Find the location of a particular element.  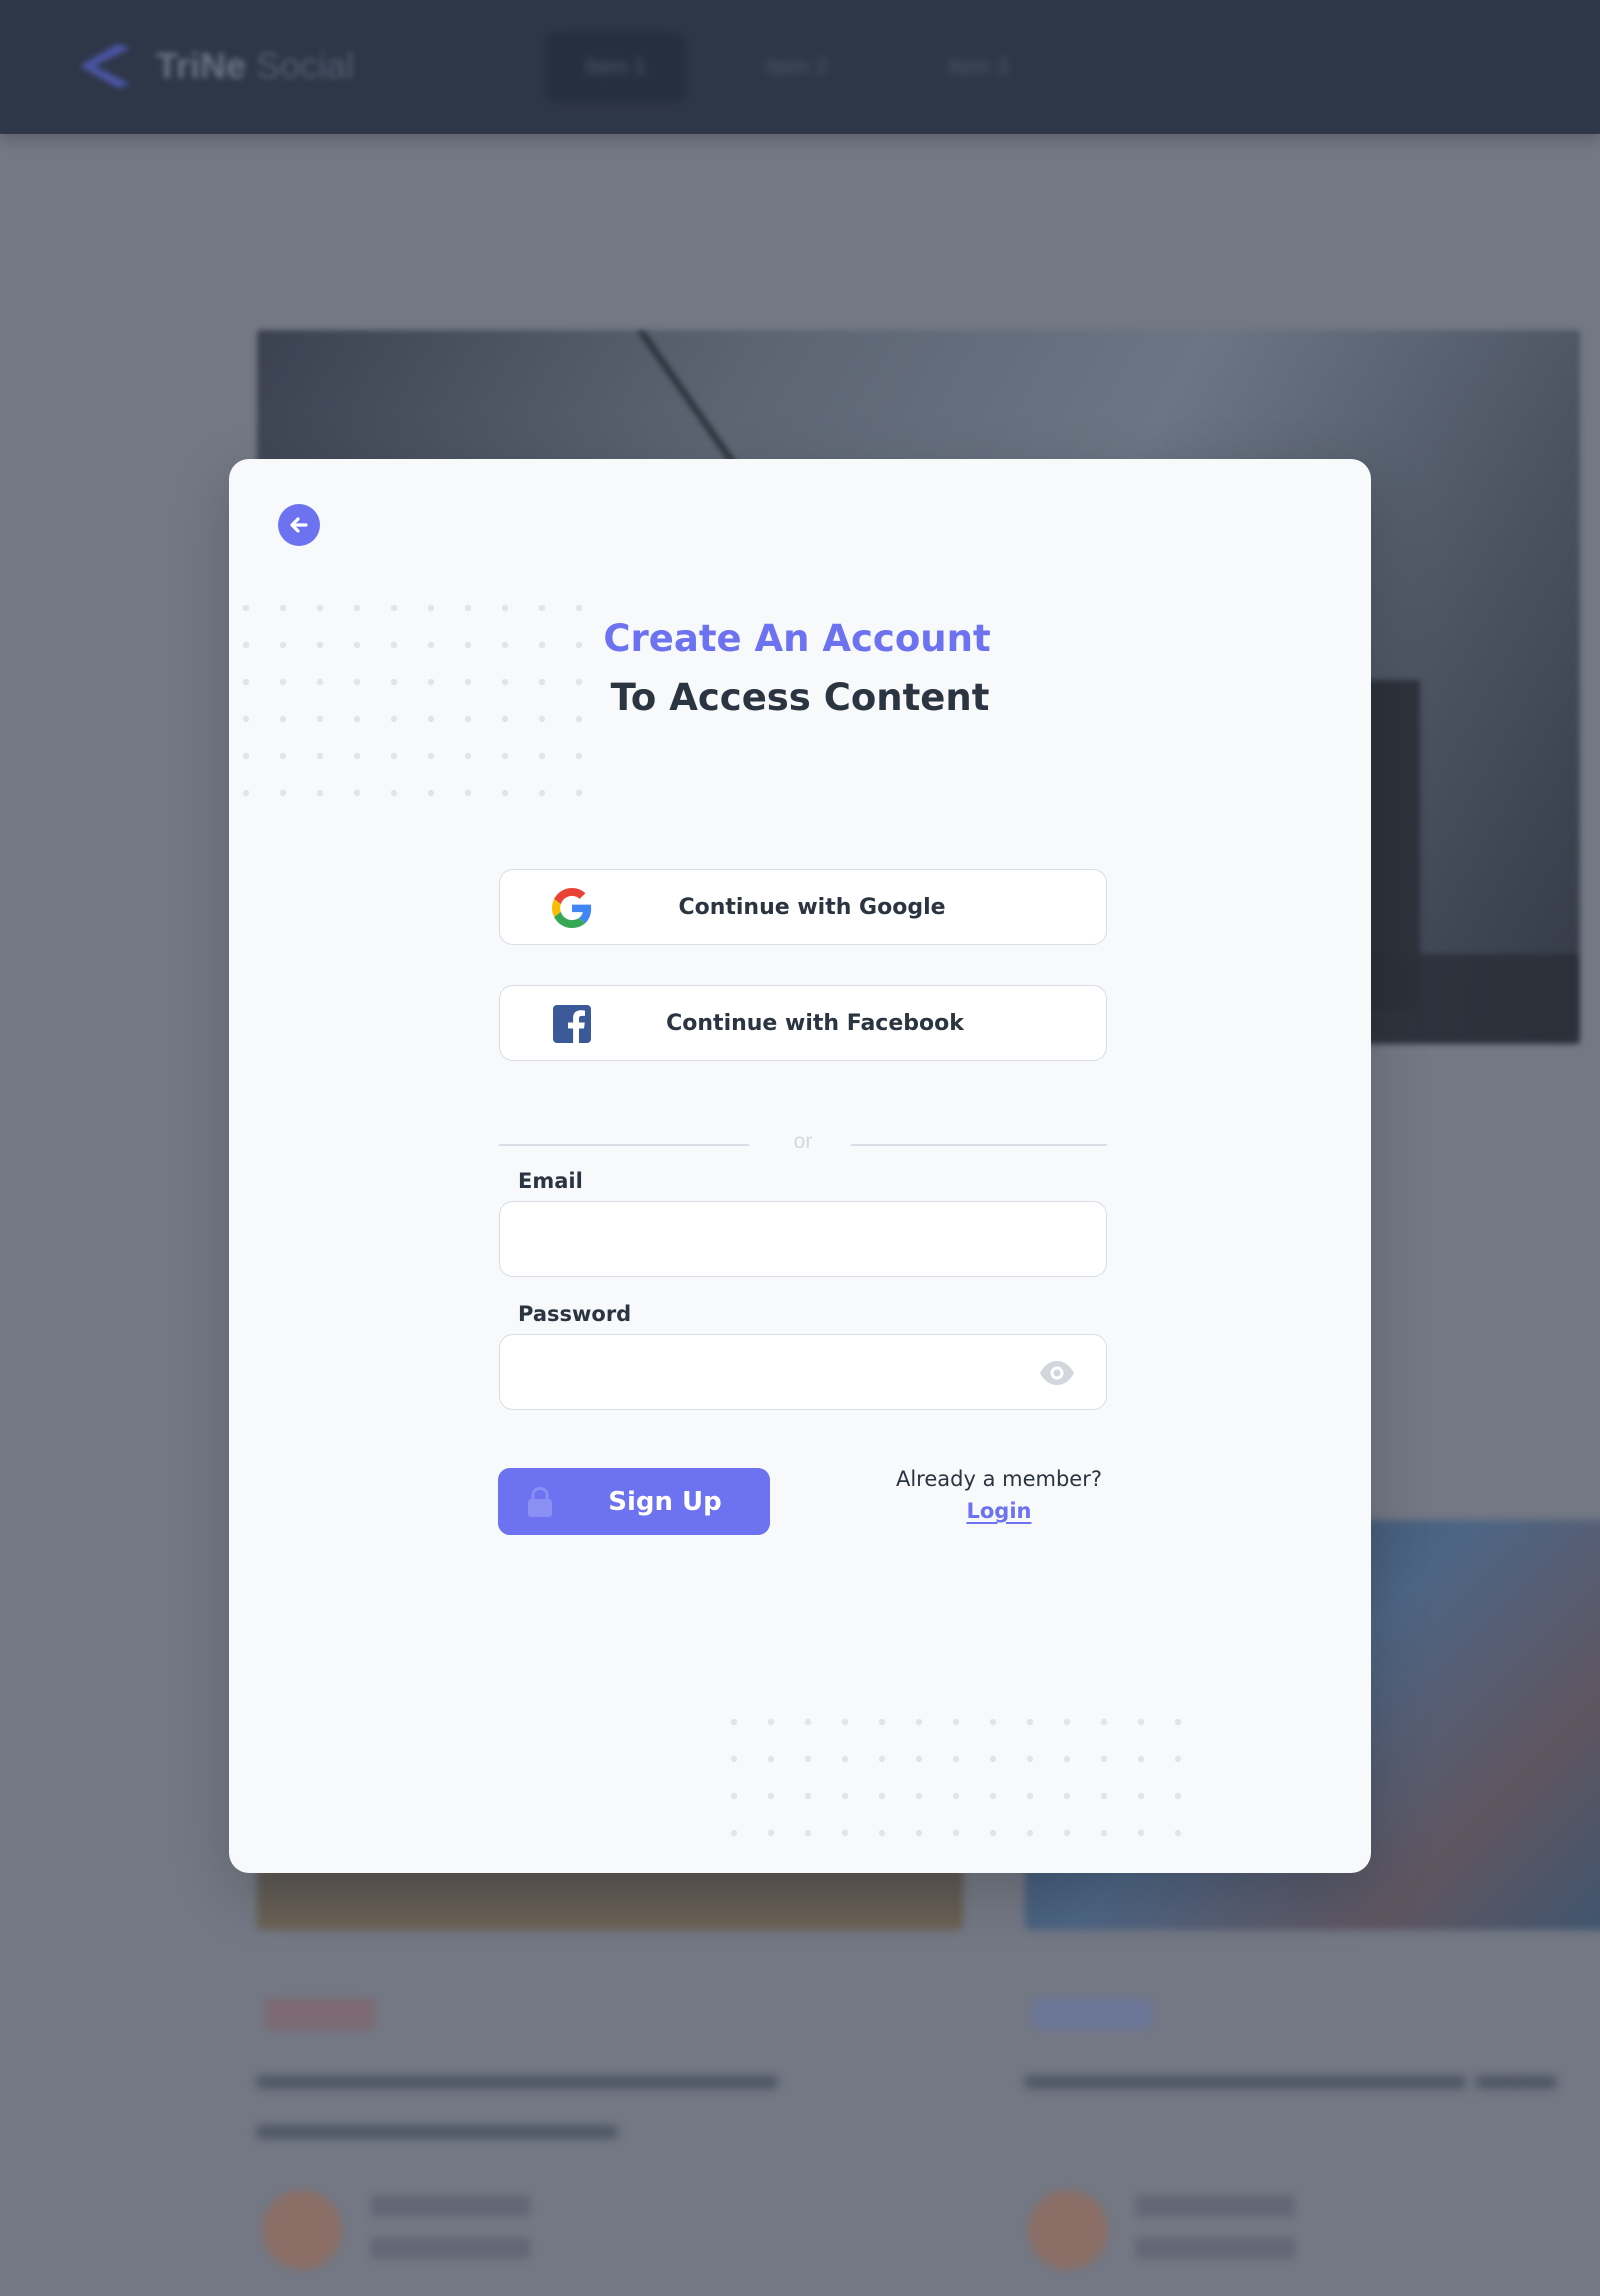

already-member-section: Already a member? Login is located at coordinates (999, 1495).